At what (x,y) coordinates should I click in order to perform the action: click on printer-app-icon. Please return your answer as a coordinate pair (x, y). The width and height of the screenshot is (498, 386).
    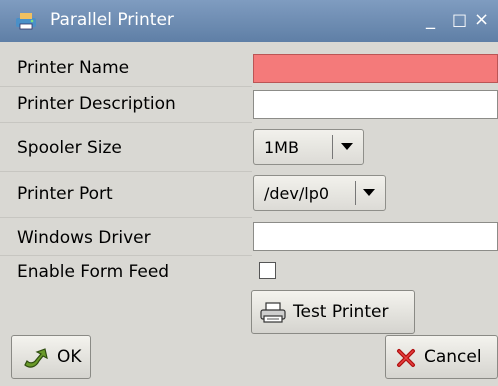
    Looking at the image, I should click on (26, 21).